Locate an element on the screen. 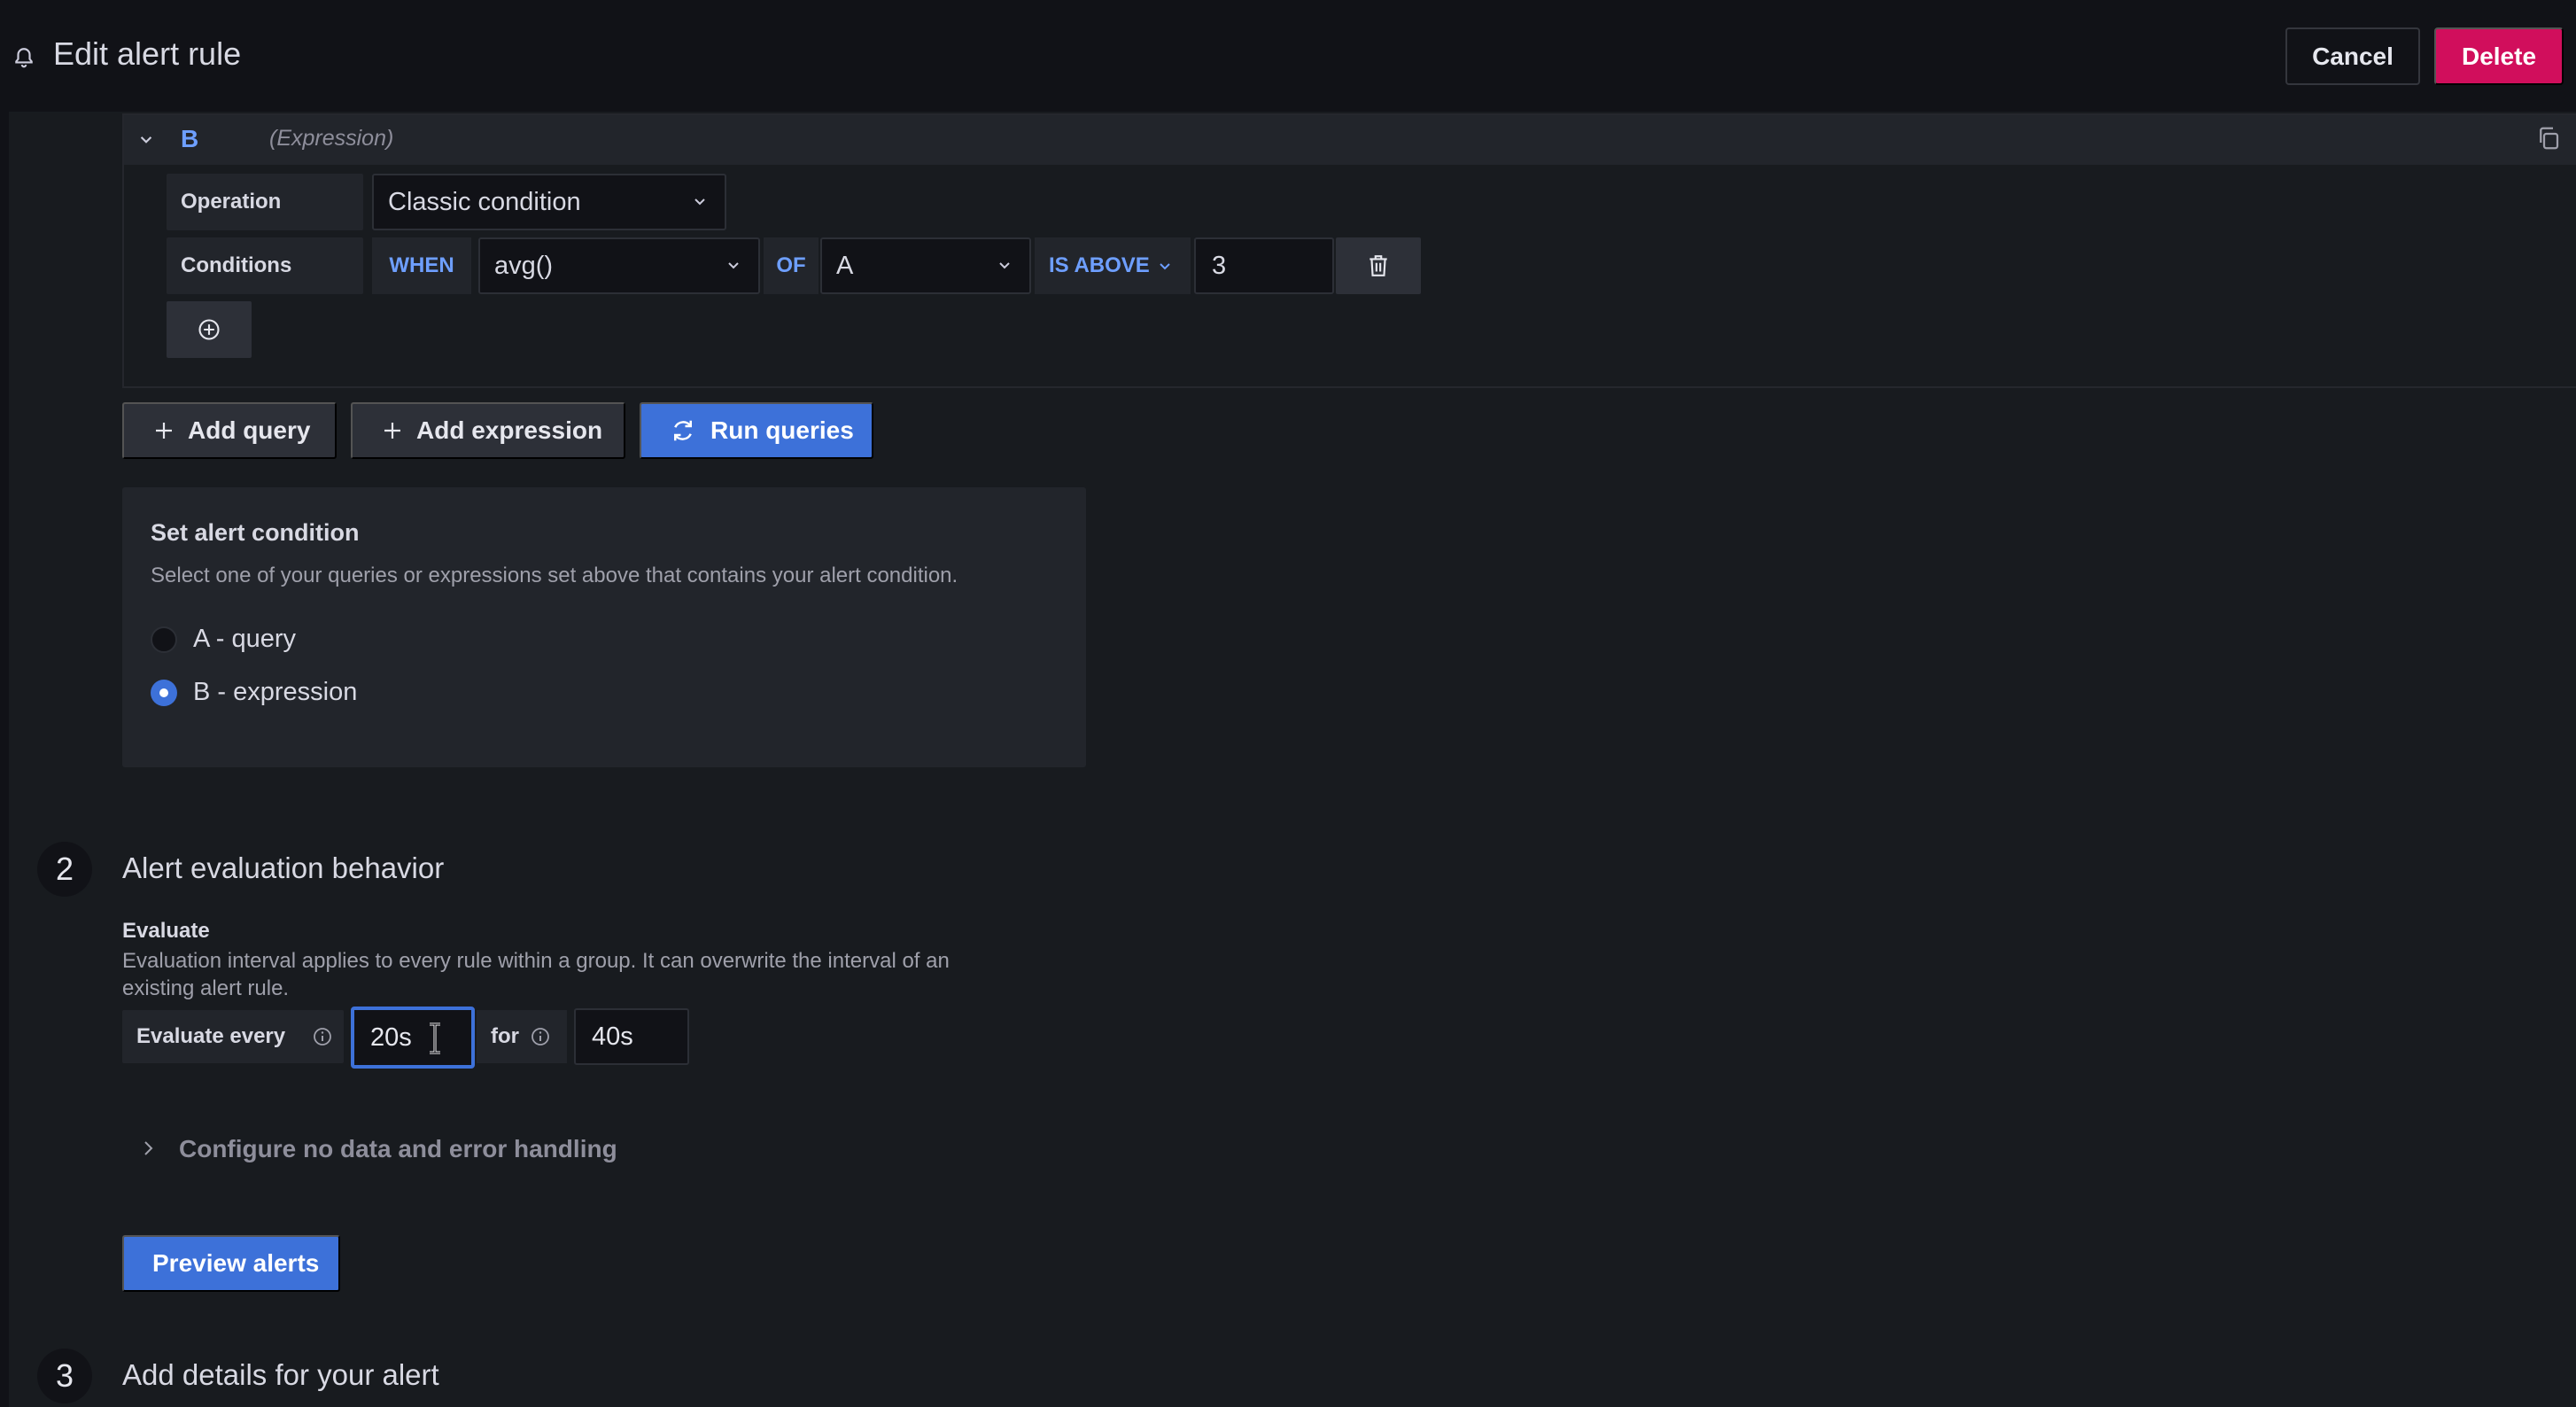  bell-icon is located at coordinates (24, 58).